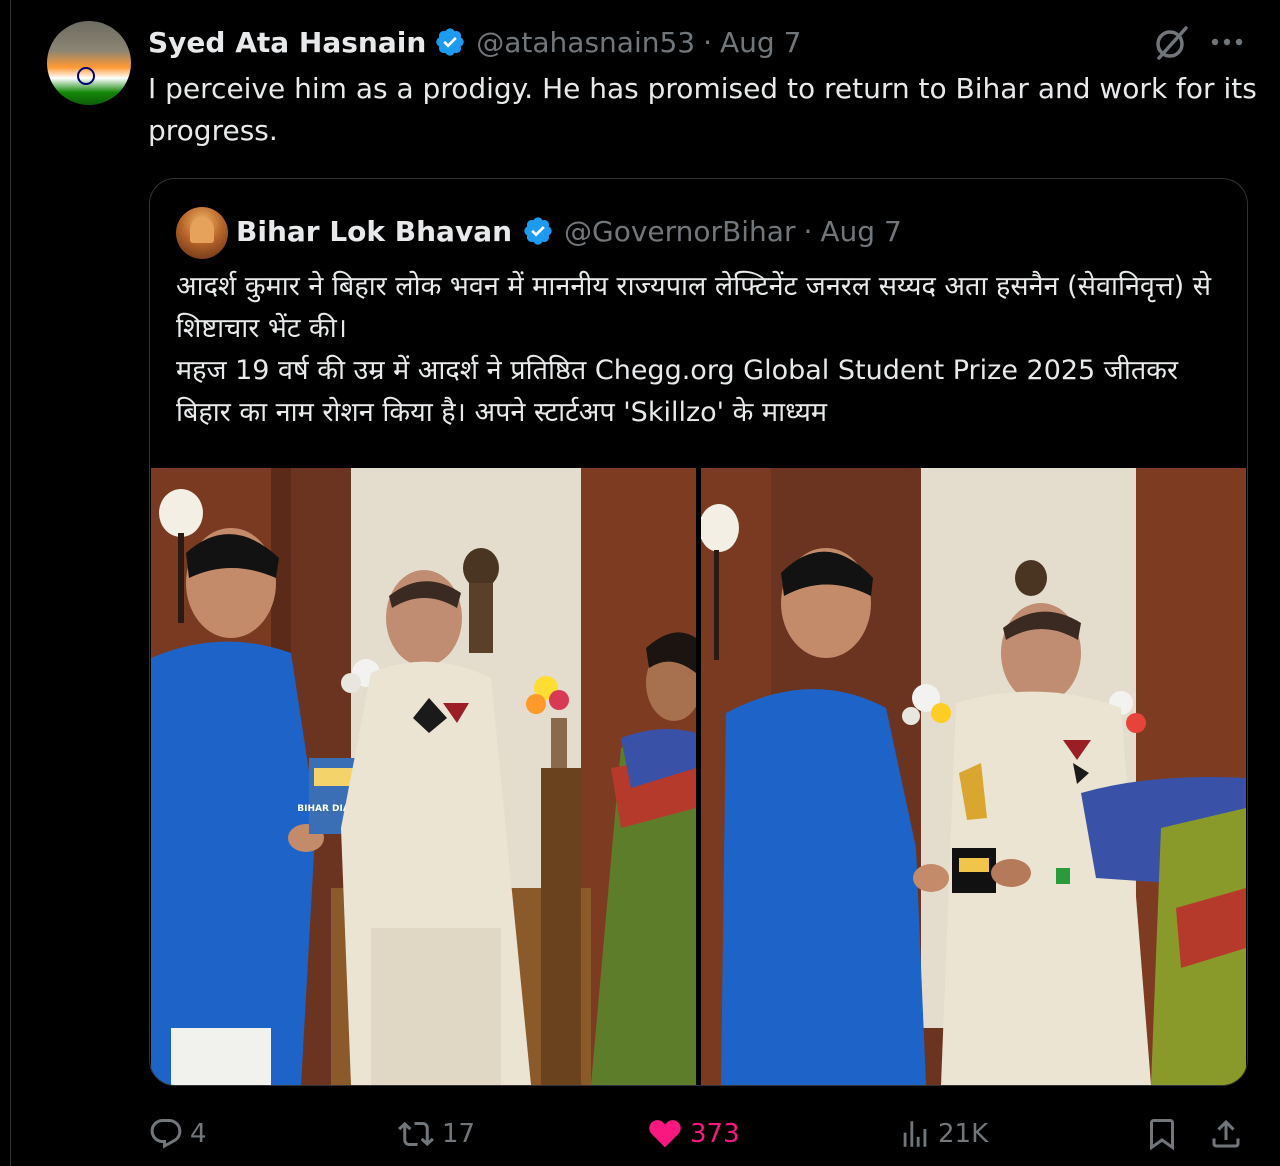 This screenshot has height=1166, width=1280. I want to click on quoted-author-name: Bihar Lok Bhavan, so click(374, 231).